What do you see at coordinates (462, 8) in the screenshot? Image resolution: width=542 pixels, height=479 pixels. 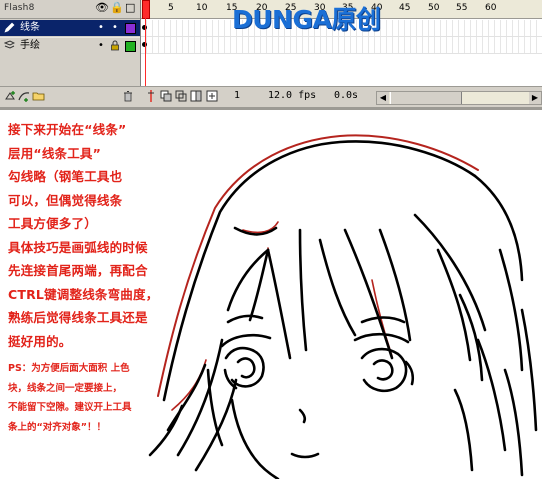 I see `frame-number: 55` at bounding box center [462, 8].